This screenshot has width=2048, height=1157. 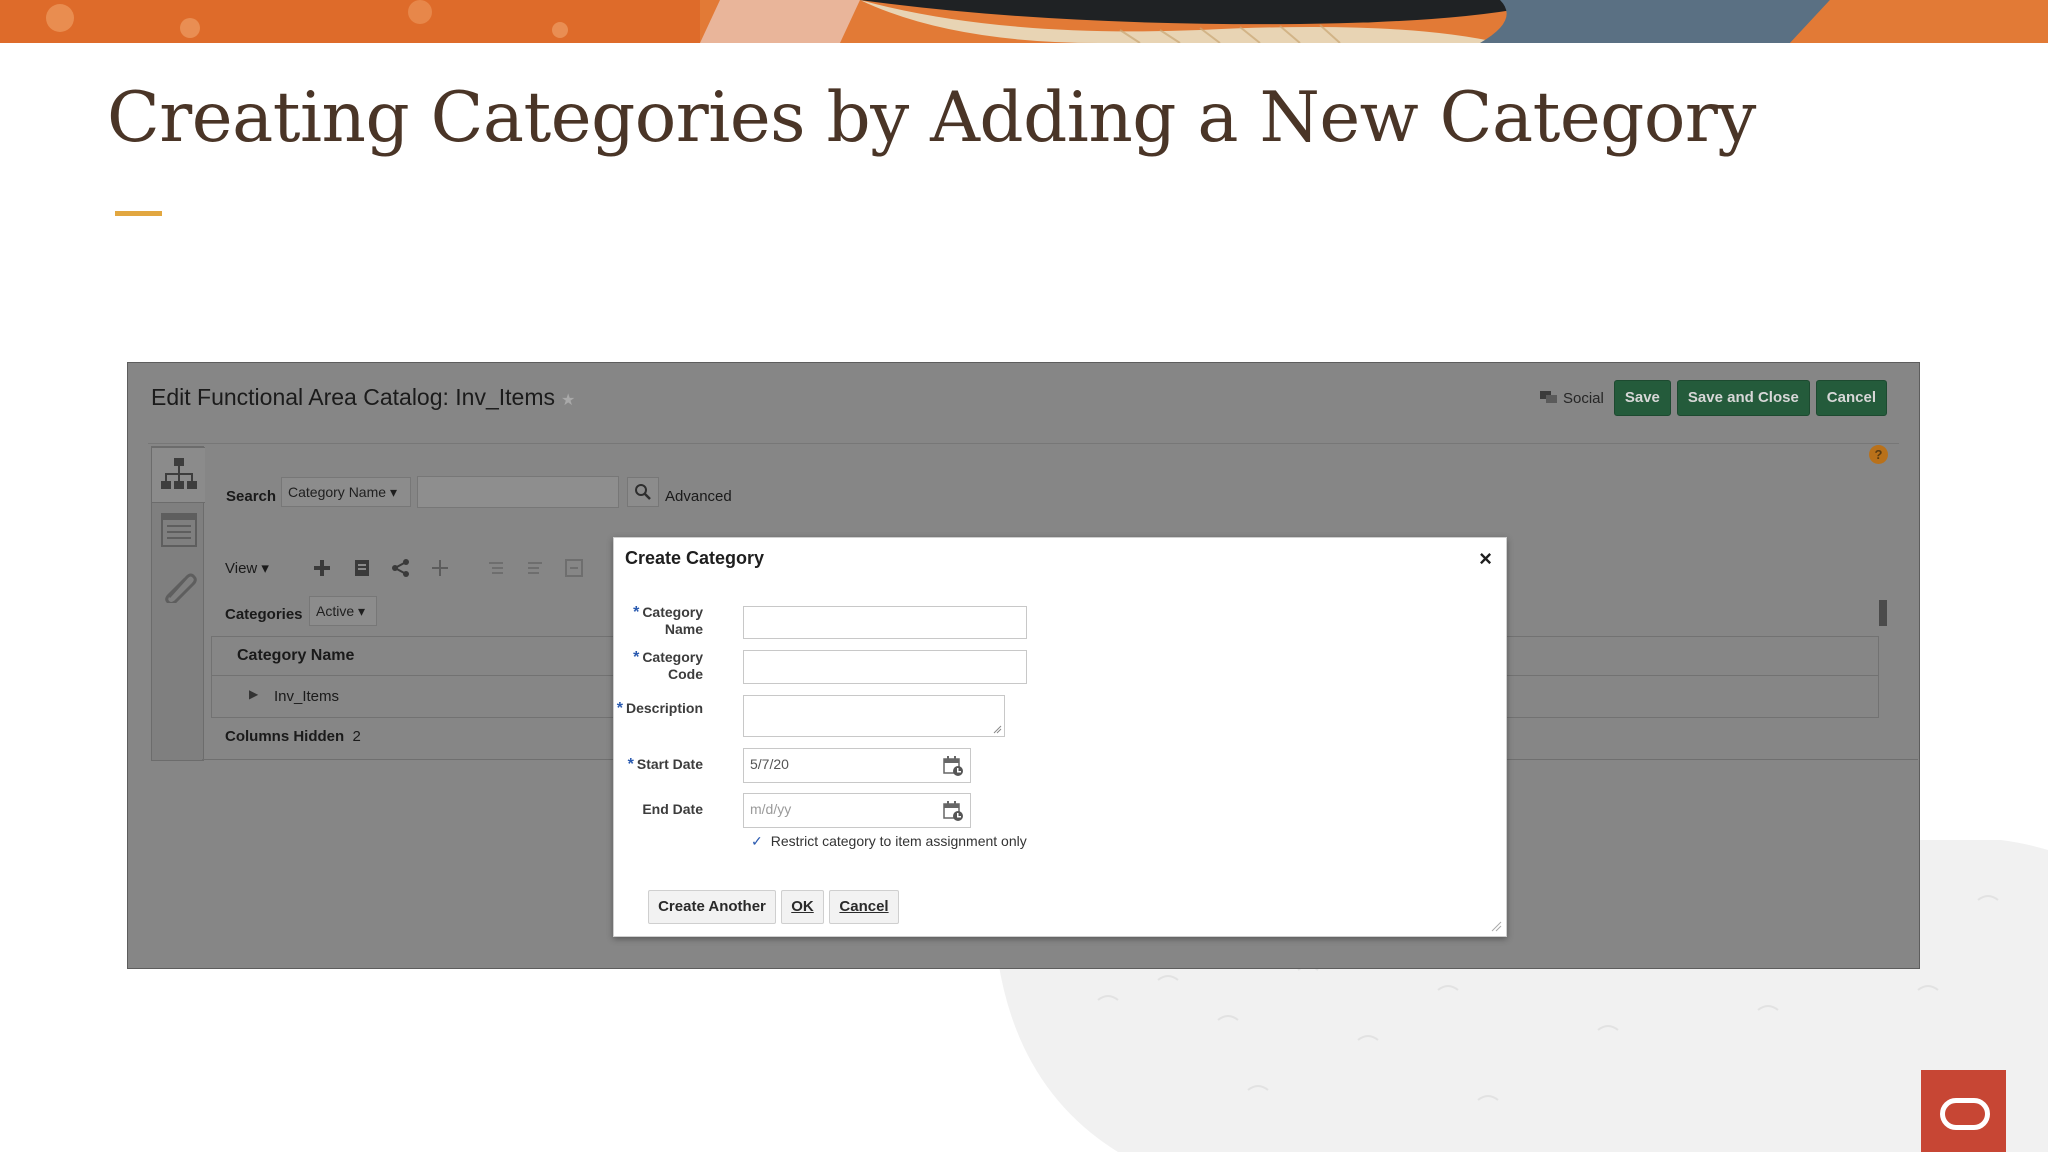 I want to click on category-code-label: * Category Code, so click(x=668, y=666).